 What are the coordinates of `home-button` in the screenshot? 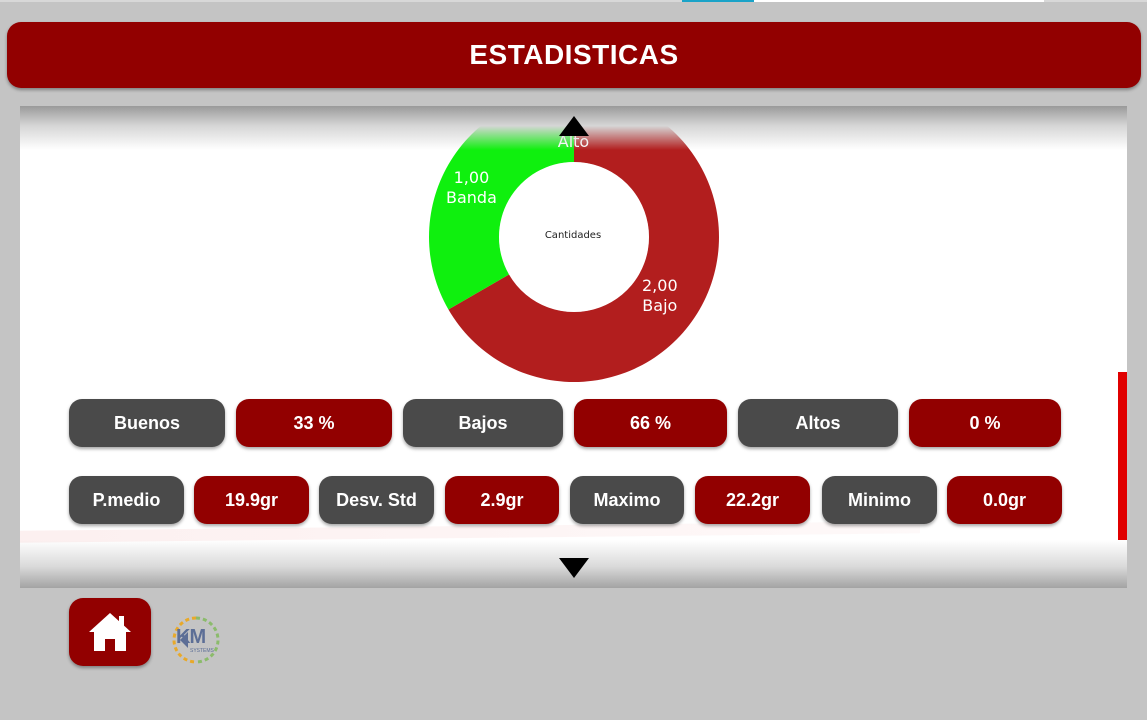 It's located at (110, 632).